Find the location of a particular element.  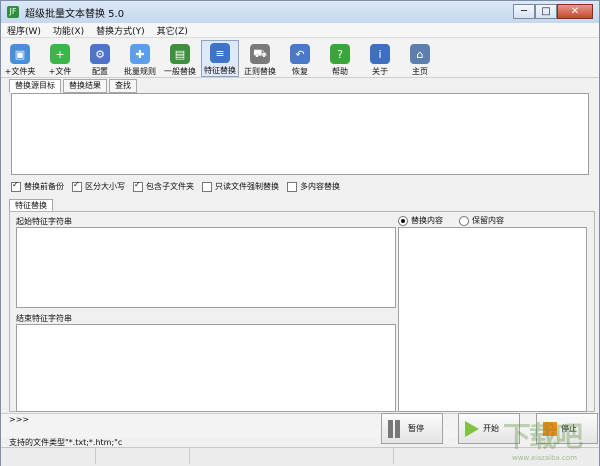

toolbar-add-file-button: + +文件 is located at coordinates (60, 58).